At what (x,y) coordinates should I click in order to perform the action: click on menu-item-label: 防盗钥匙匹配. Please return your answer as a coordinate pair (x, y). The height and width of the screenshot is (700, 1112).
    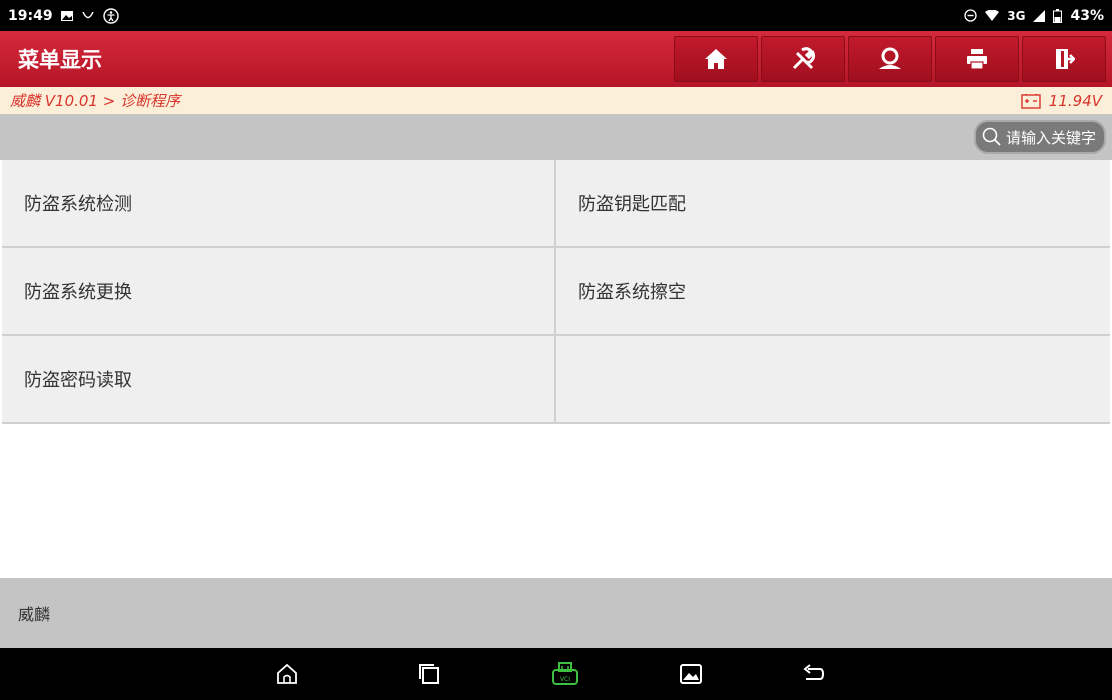
    Looking at the image, I should click on (632, 204).